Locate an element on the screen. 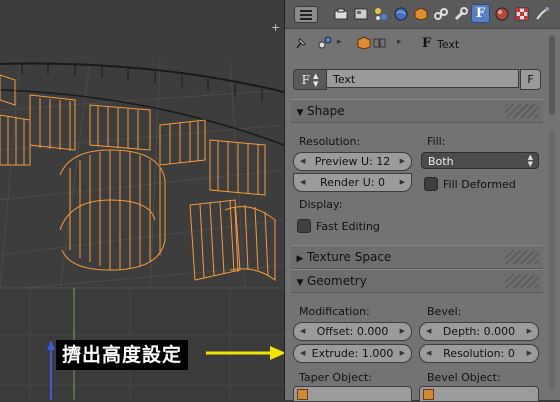 Image resolution: width=560 pixels, height=402 pixels. fill-label: Fill: is located at coordinates (436, 141).